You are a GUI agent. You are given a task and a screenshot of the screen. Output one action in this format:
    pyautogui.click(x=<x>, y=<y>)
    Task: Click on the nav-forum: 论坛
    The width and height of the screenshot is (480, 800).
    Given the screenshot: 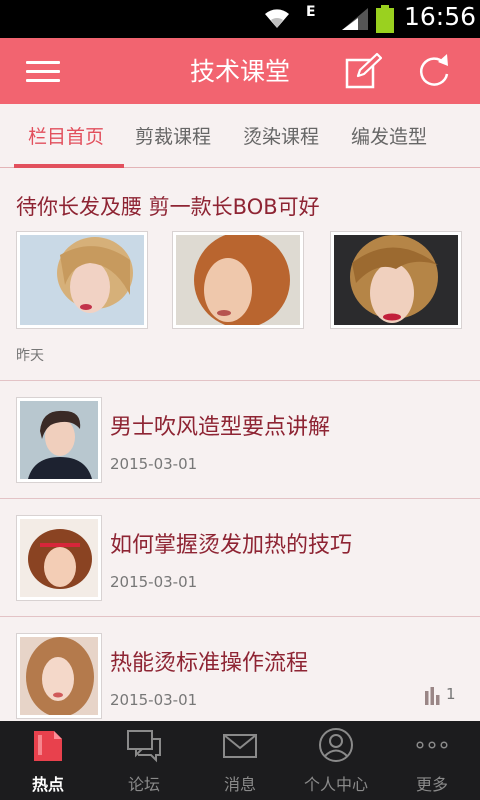 What is the action you would take?
    pyautogui.click(x=144, y=760)
    